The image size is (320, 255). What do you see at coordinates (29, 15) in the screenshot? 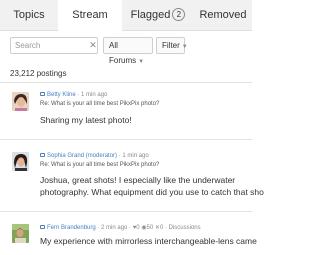
I see `tab-topics: Topics` at bounding box center [29, 15].